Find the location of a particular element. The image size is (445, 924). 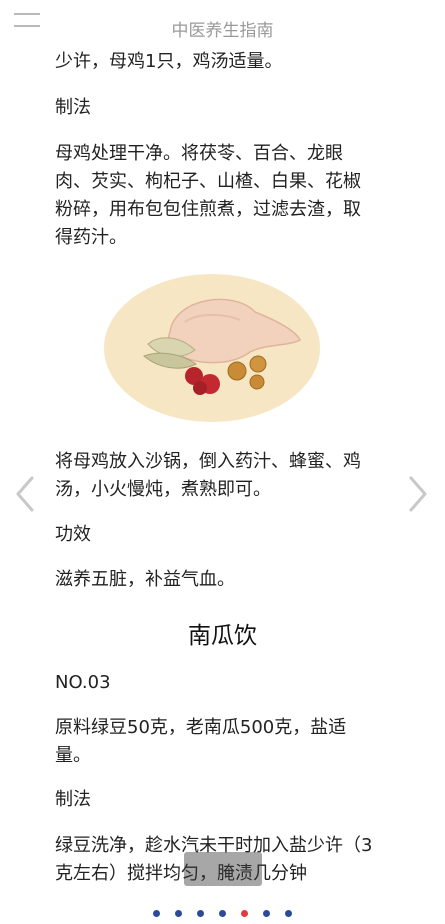

ingredients-text: 少许，母鸡1只，鸡汤适量。 is located at coordinates (169, 61).